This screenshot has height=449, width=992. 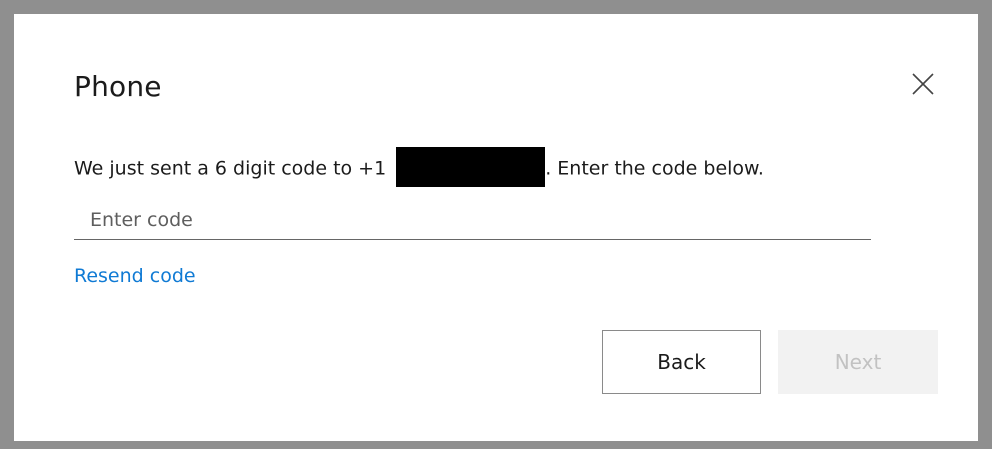 I want to click on close-icon, so click(x=923, y=84).